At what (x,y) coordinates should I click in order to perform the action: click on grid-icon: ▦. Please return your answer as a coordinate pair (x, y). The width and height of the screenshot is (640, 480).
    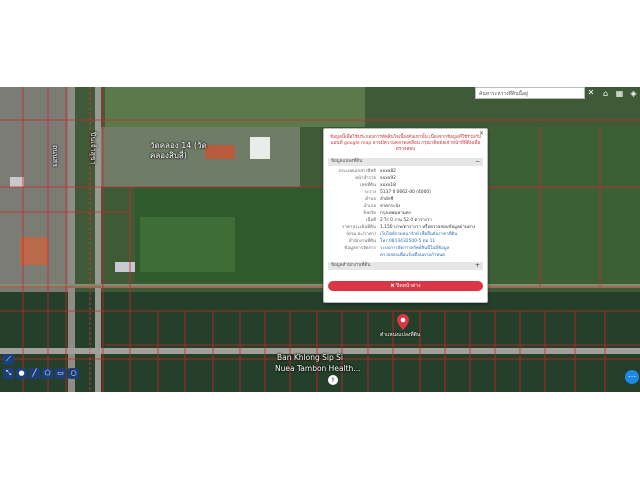
    Looking at the image, I should click on (619, 93).